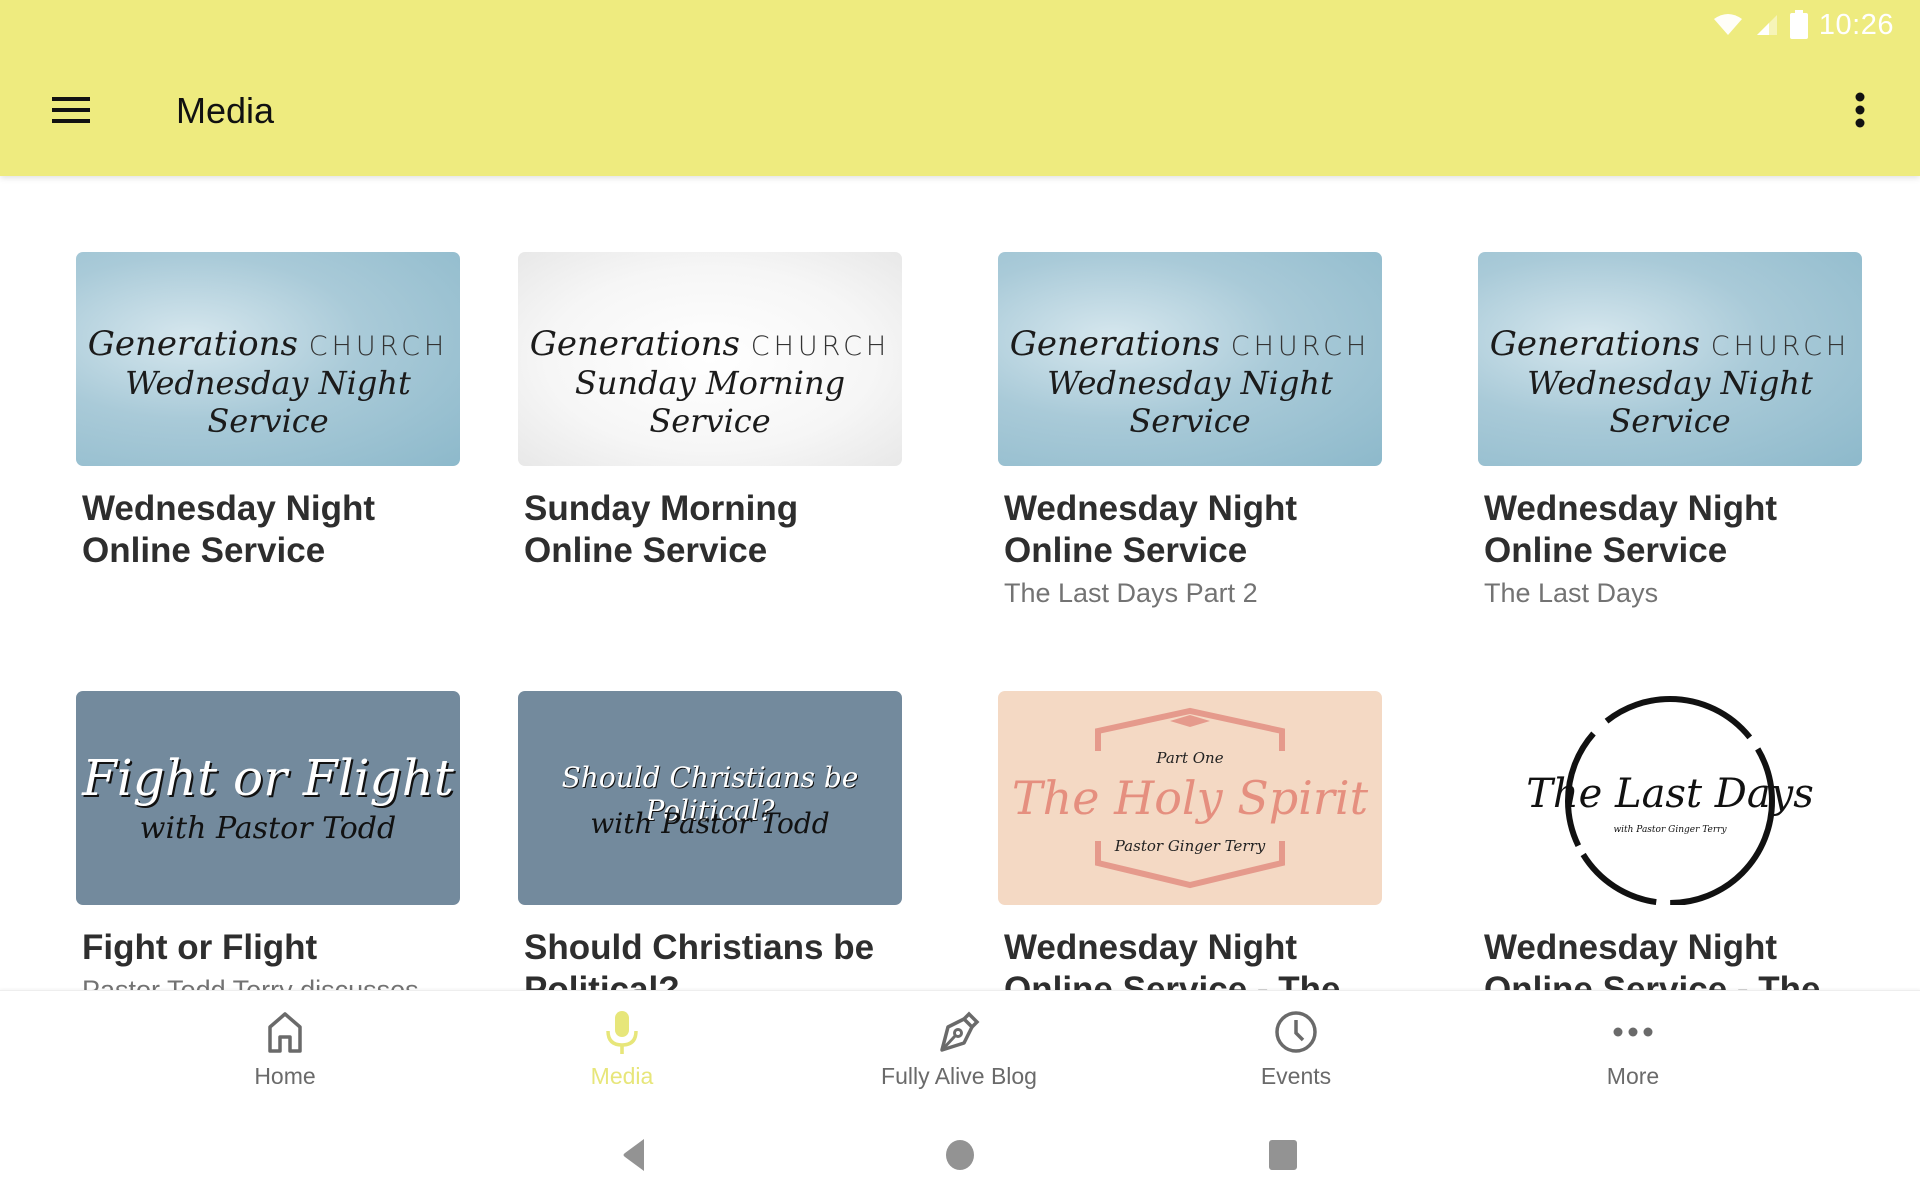 Image resolution: width=1920 pixels, height=1200 pixels. What do you see at coordinates (1190, 758) in the screenshot?
I see `thumbnail-text: Part One` at bounding box center [1190, 758].